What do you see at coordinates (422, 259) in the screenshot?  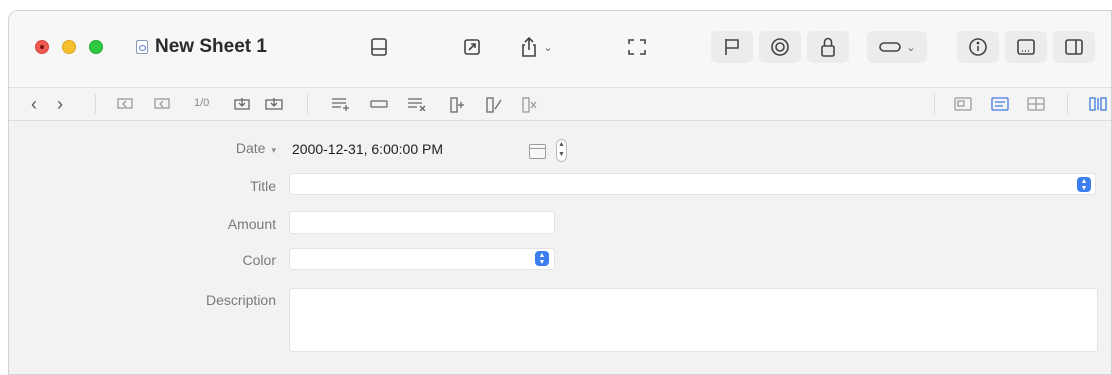 I see `color-select` at bounding box center [422, 259].